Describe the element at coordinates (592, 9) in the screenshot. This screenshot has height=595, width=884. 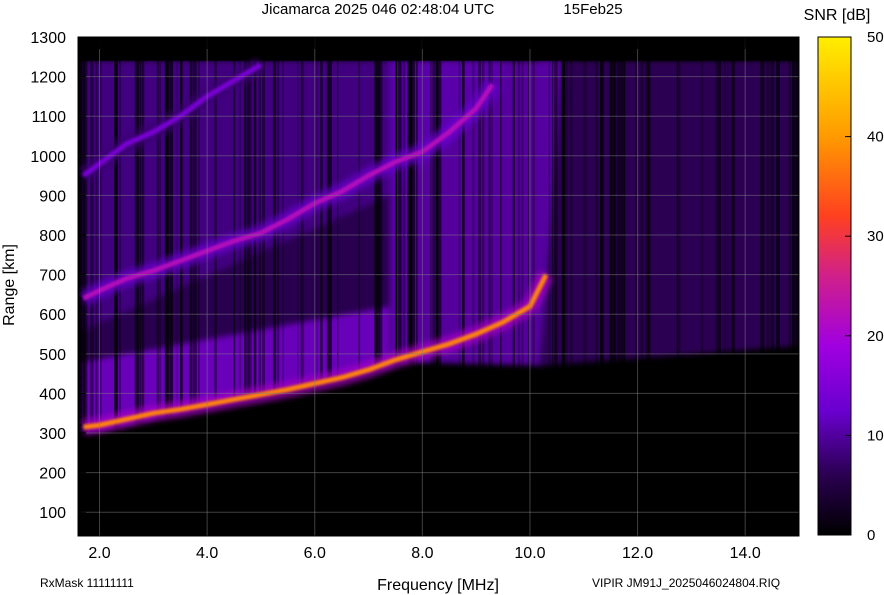
I see `chart-date: 15Feb25` at that location.